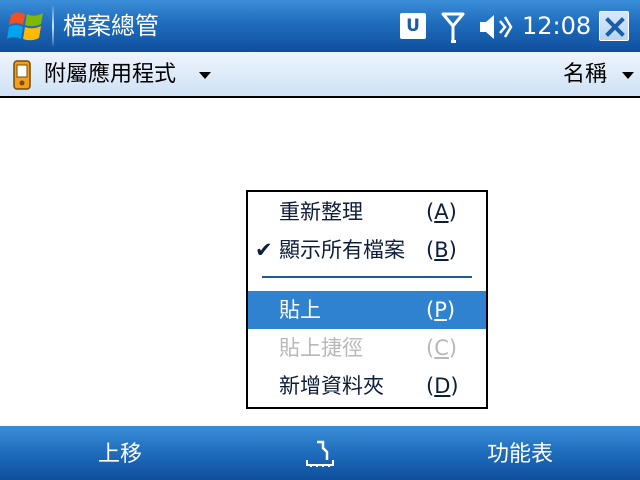 This screenshot has width=640, height=480. What do you see at coordinates (367, 310) in the screenshot?
I see `menu-item-paste: 貼上 (P)` at bounding box center [367, 310].